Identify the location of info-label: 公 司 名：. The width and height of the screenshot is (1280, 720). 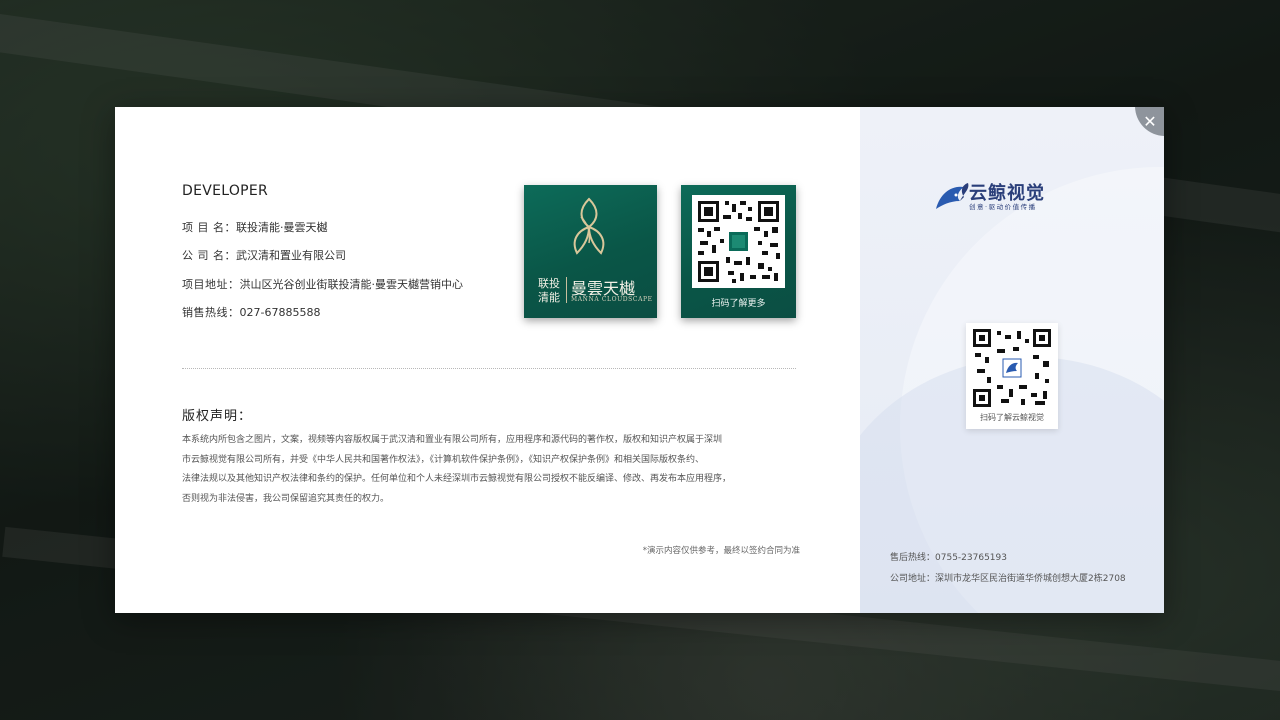
(209, 255).